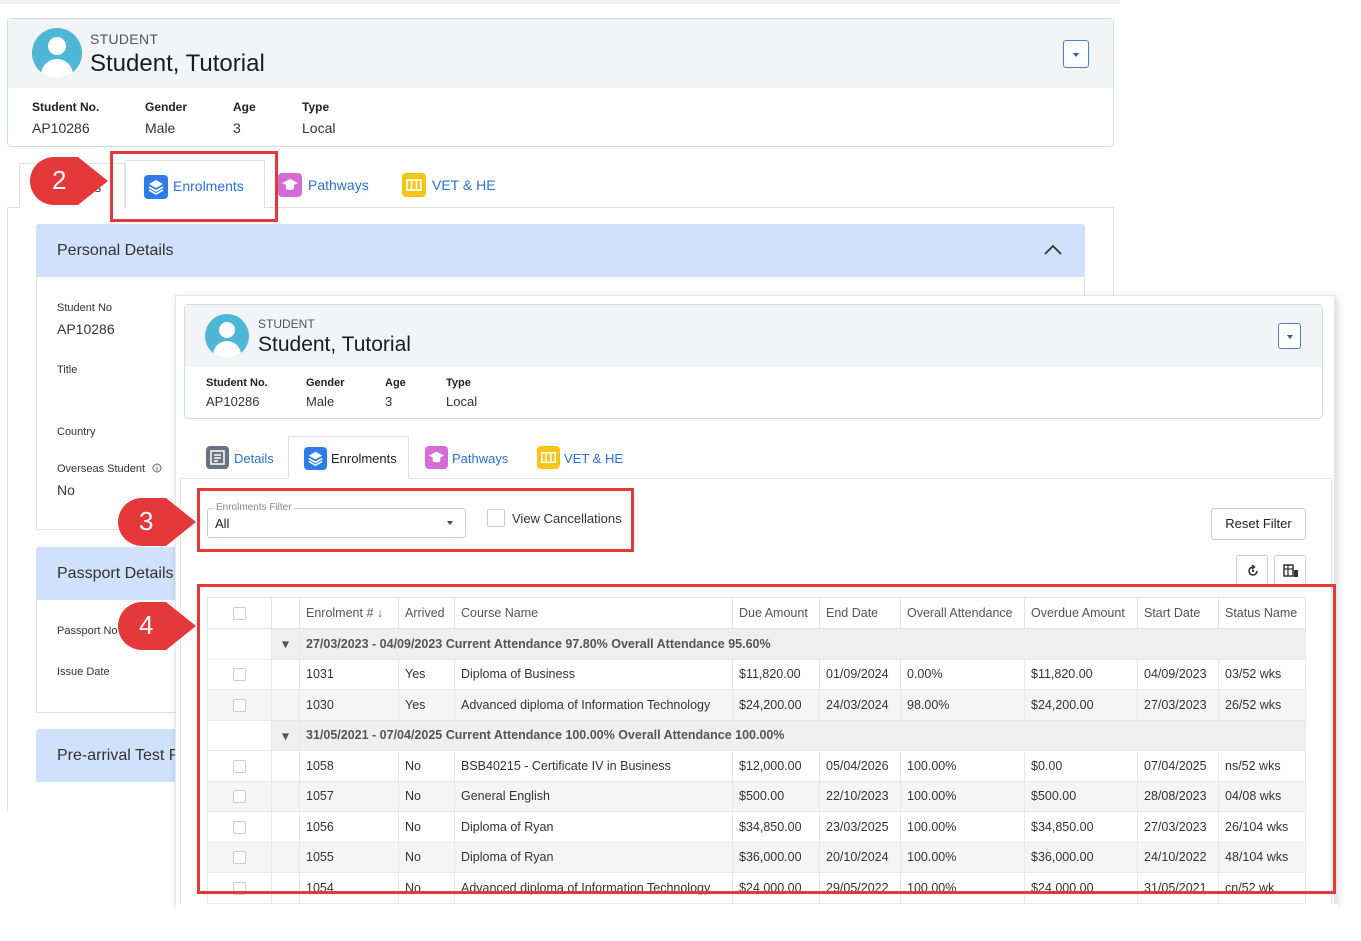 Image resolution: width=1361 pixels, height=941 pixels. I want to click on overseas-student-label: Overseas Student, so click(101, 469).